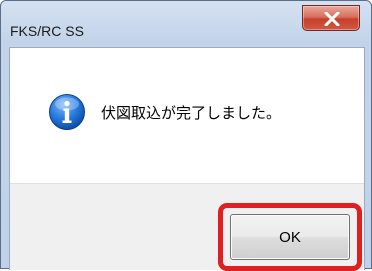 The image size is (372, 271). I want to click on info-icon, so click(67, 112).